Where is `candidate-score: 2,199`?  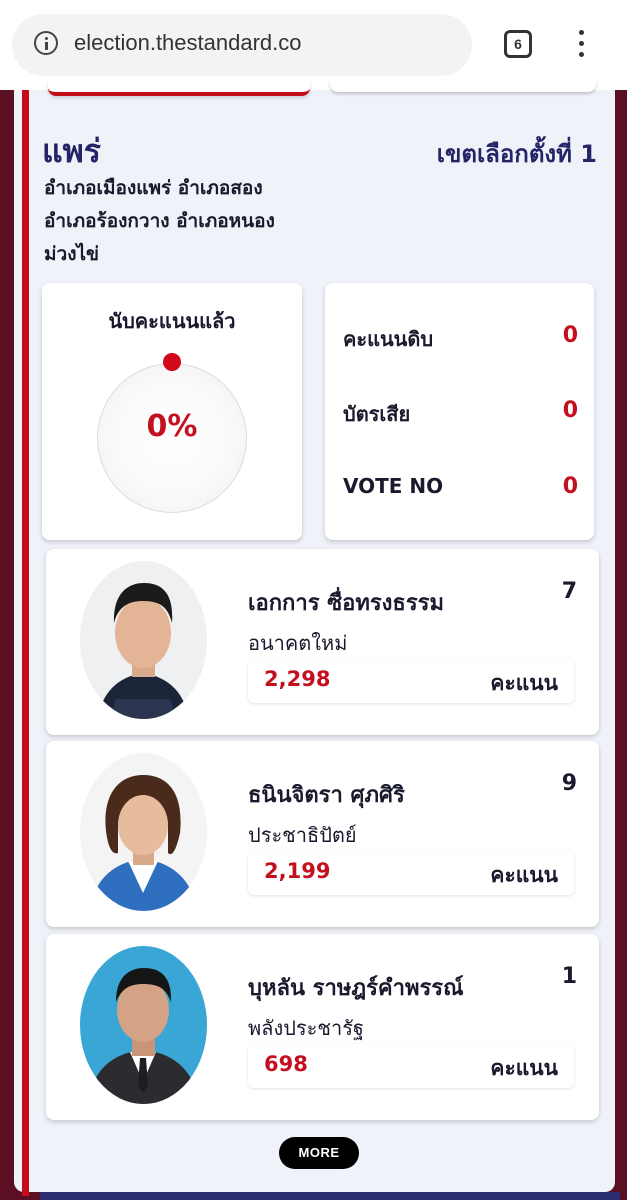 candidate-score: 2,199 is located at coordinates (297, 871).